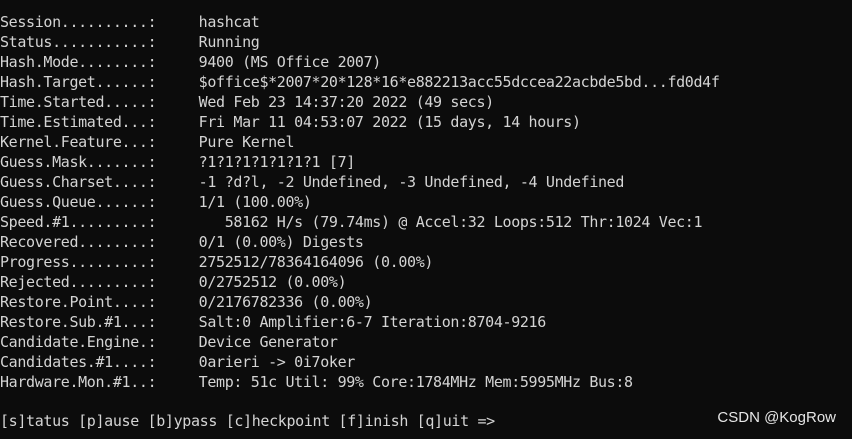 This screenshot has width=852, height=439. Describe the element at coordinates (426, 42) in the screenshot. I see `status-line-status: Status...........: Running` at that location.